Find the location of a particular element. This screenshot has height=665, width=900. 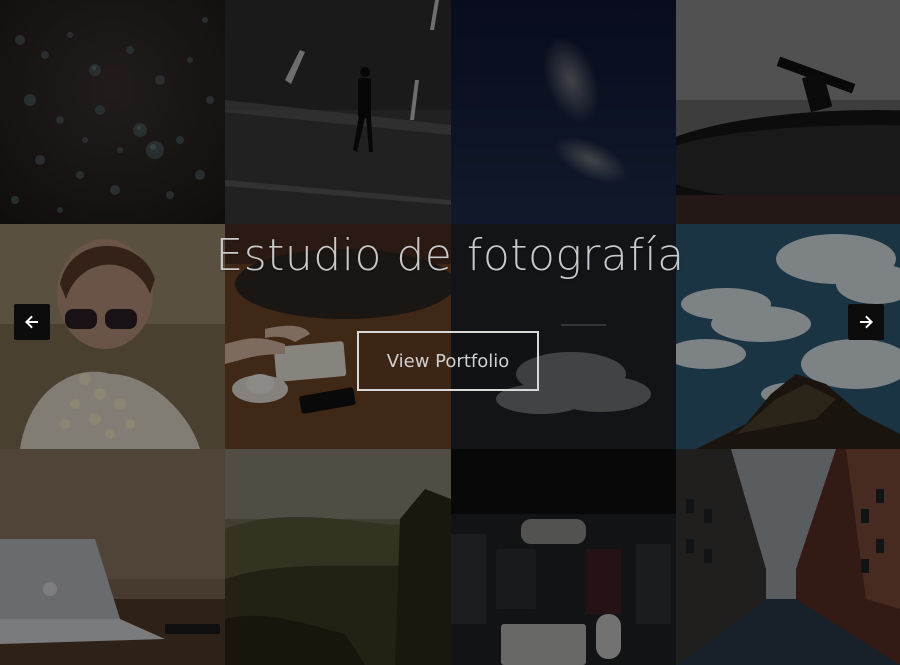

next-slide-button is located at coordinates (866, 322).